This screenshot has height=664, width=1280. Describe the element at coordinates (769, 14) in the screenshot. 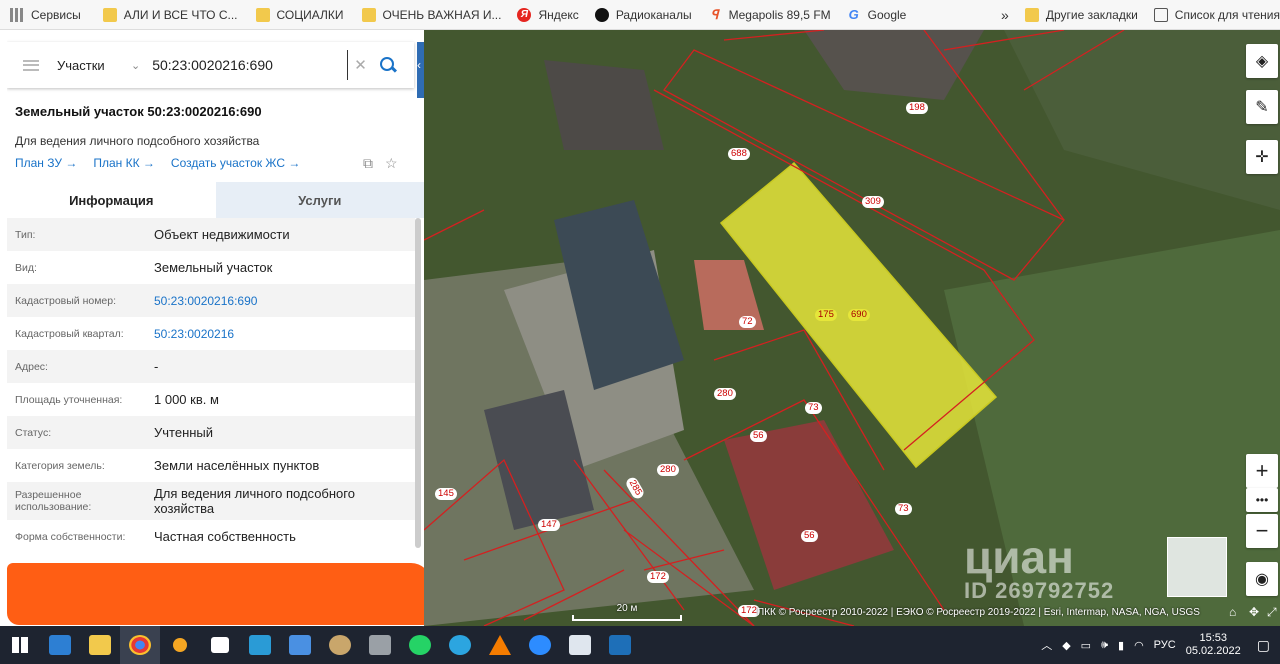

I see `bookmark-megapolis: ꟼ Megapolis 89,5 FM` at that location.